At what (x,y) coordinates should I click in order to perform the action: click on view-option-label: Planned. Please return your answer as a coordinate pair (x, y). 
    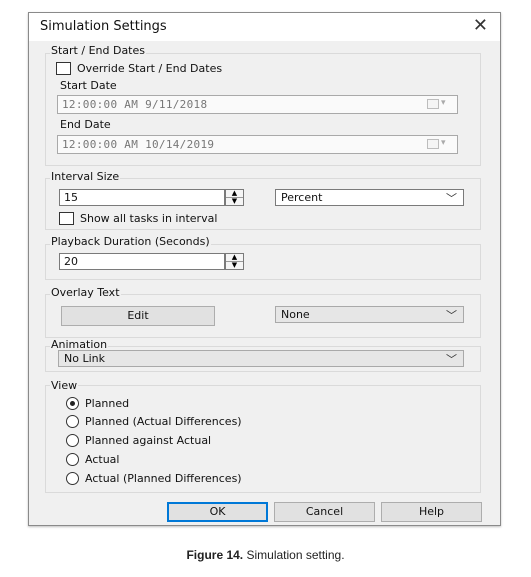
    Looking at the image, I should click on (107, 403).